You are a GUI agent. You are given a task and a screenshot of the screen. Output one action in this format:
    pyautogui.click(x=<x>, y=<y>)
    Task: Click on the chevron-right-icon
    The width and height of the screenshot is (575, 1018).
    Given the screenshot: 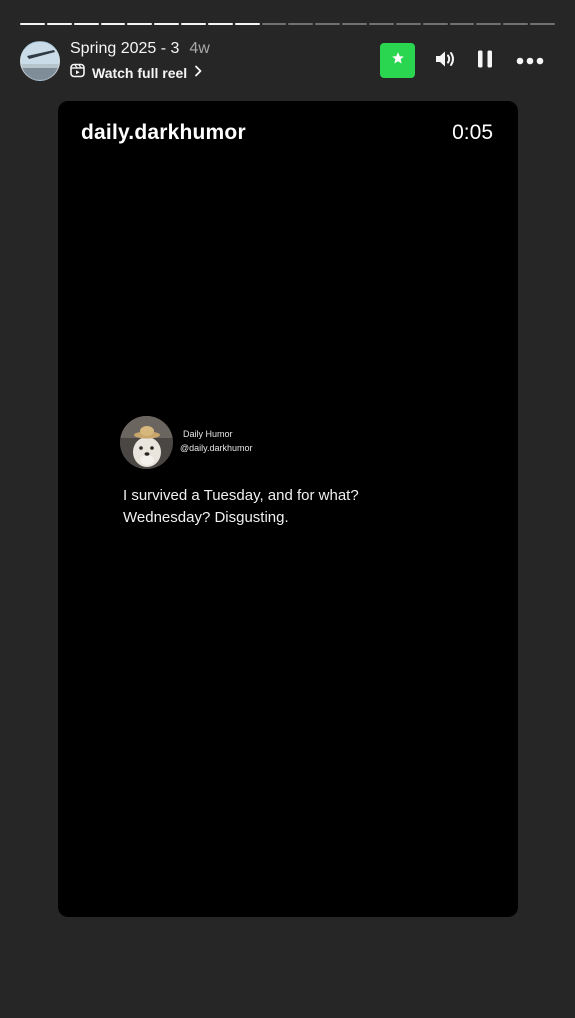 What is the action you would take?
    pyautogui.click(x=198, y=73)
    